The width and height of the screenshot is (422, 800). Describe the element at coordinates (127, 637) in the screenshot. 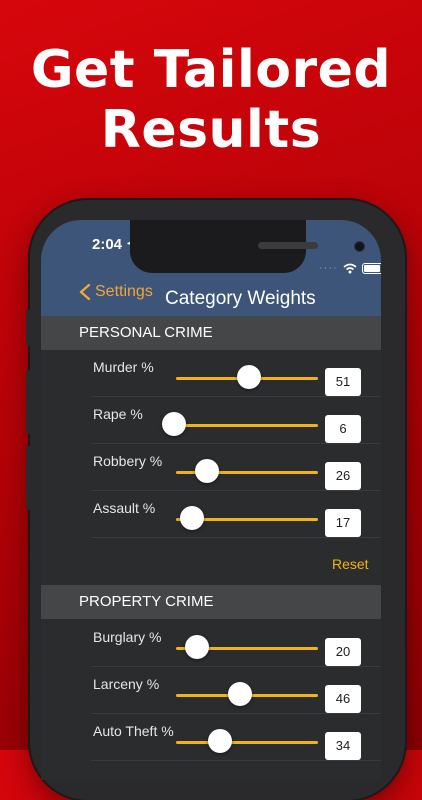

I see `slider-label: Burglary %` at that location.